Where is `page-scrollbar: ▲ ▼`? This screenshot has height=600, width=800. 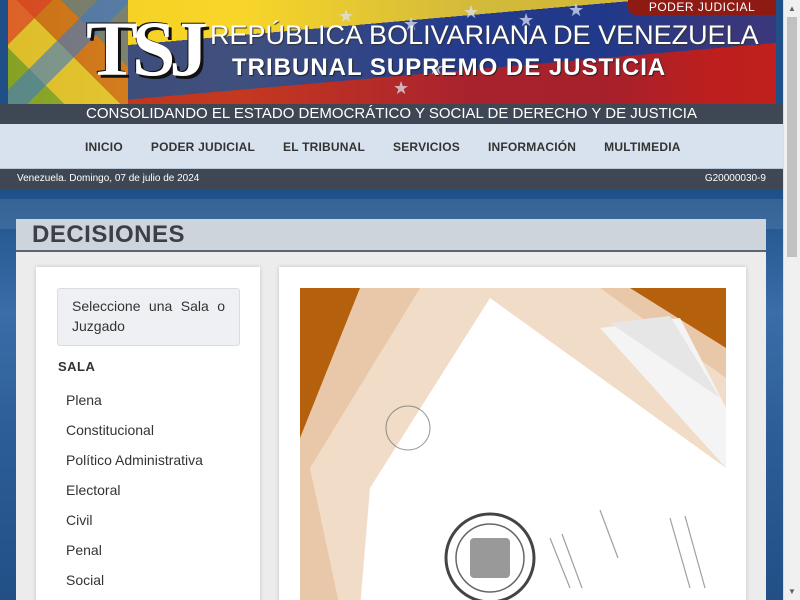 page-scrollbar: ▲ ▼ is located at coordinates (791, 300).